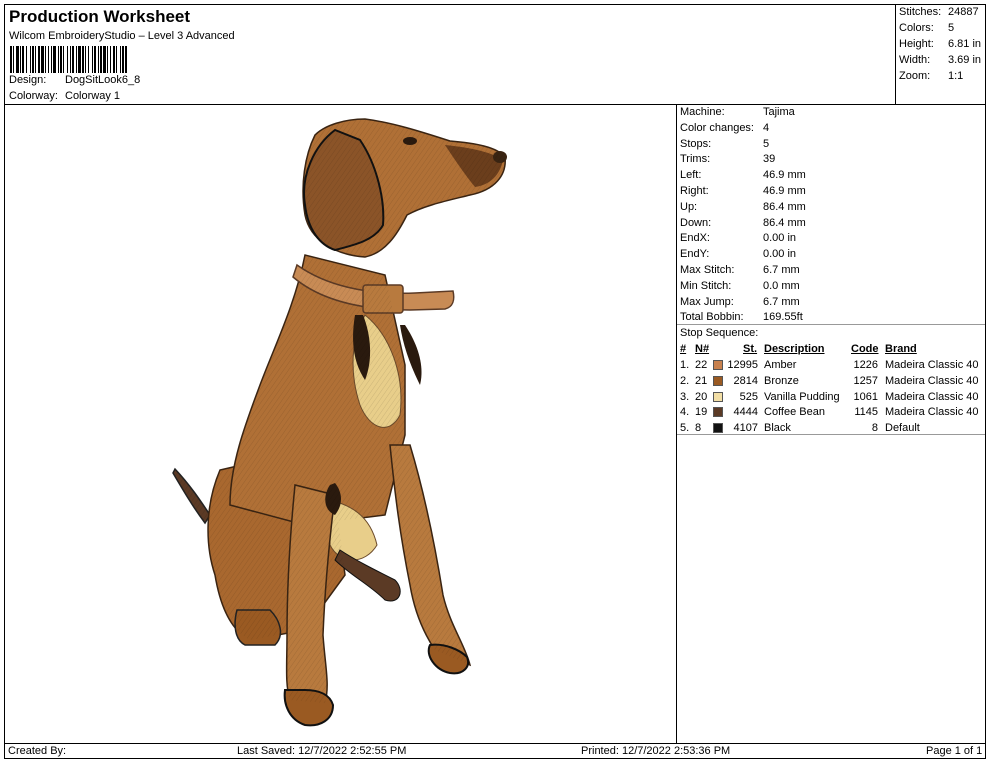  I want to click on colors-row: Colors: 5, so click(926, 28).